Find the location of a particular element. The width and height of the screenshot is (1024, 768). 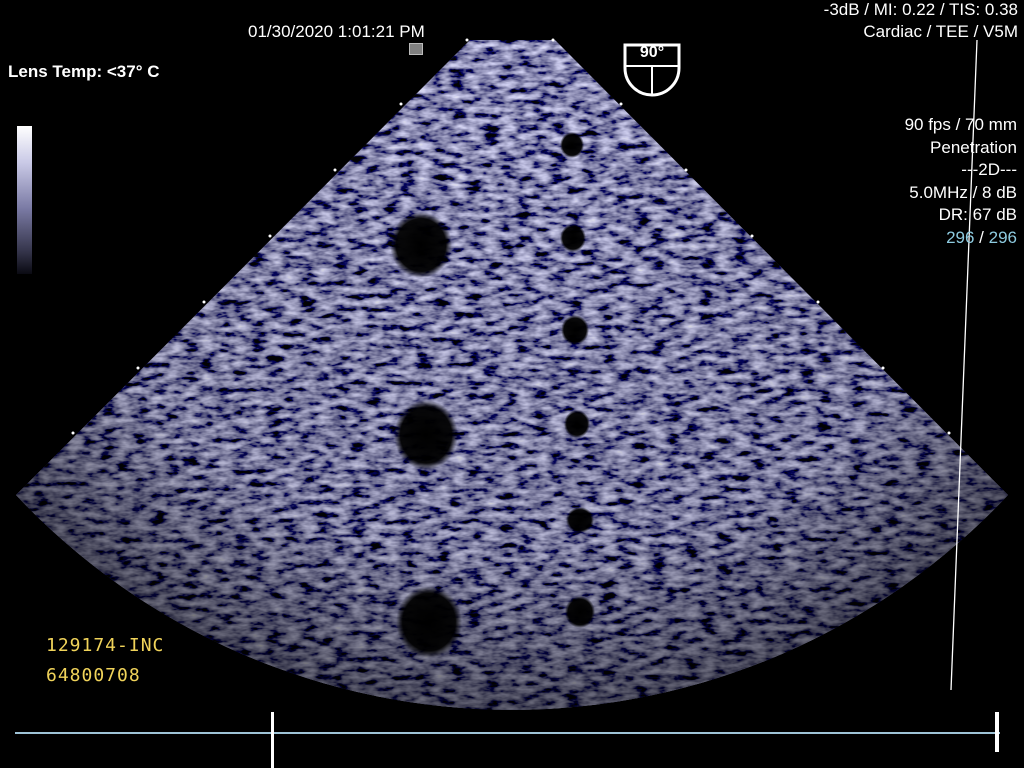

cine-timeline is located at coordinates (507, 733).